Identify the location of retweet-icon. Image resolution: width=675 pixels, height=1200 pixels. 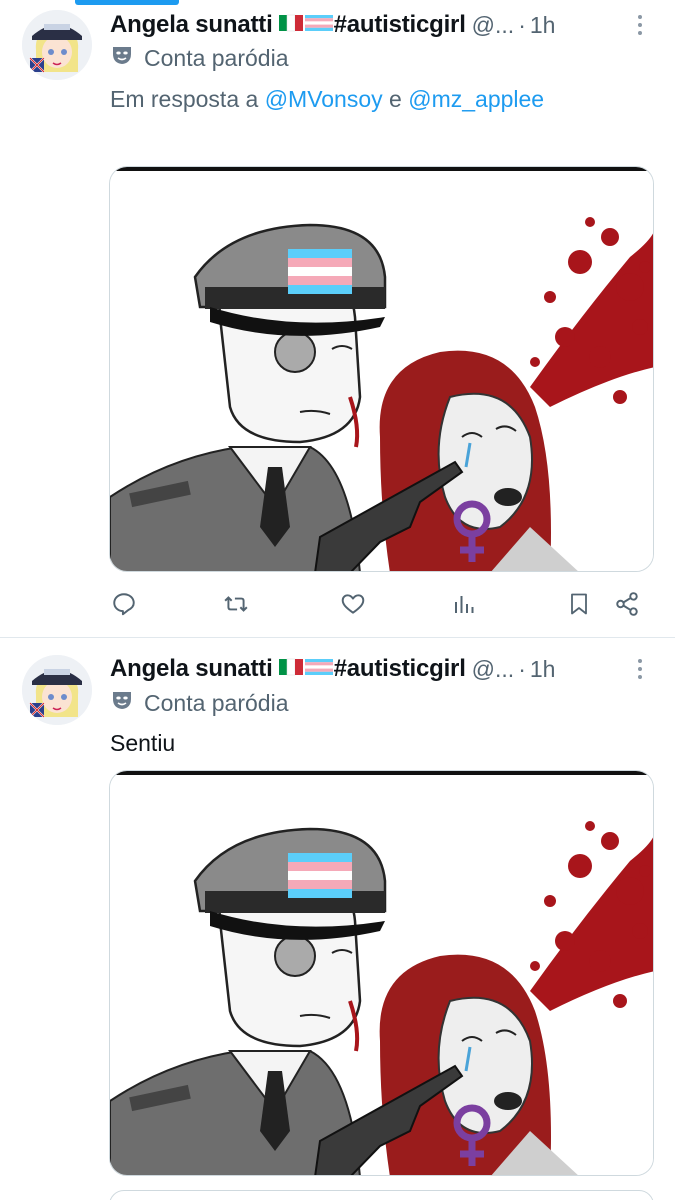
(236, 604).